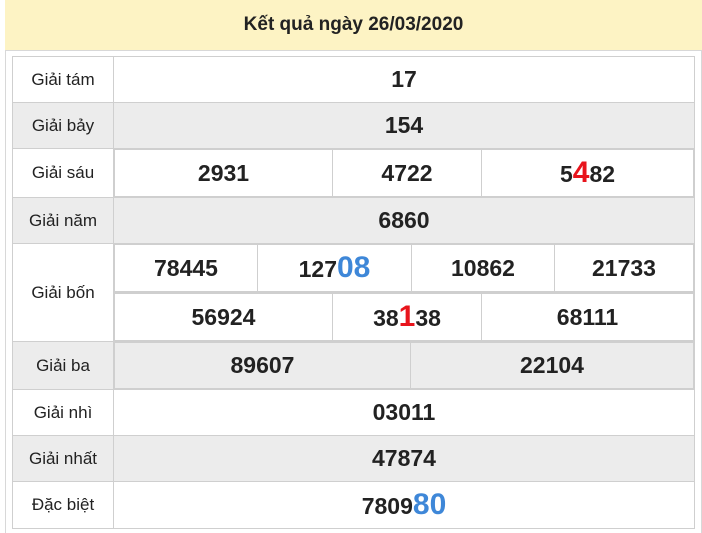 The height and width of the screenshot is (533, 702). I want to click on prize-number: 5482, so click(587, 173).